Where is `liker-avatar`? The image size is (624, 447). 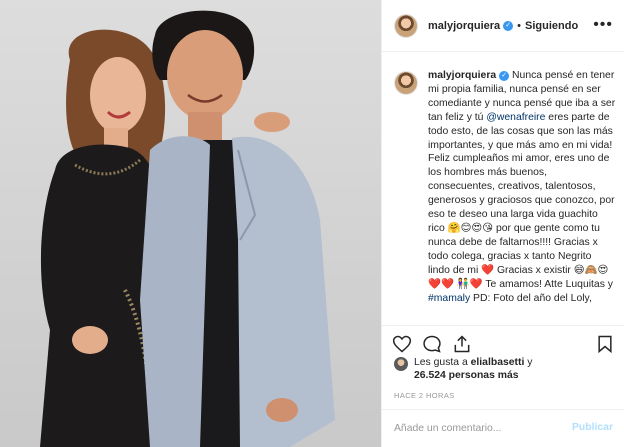
liker-avatar is located at coordinates (401, 364).